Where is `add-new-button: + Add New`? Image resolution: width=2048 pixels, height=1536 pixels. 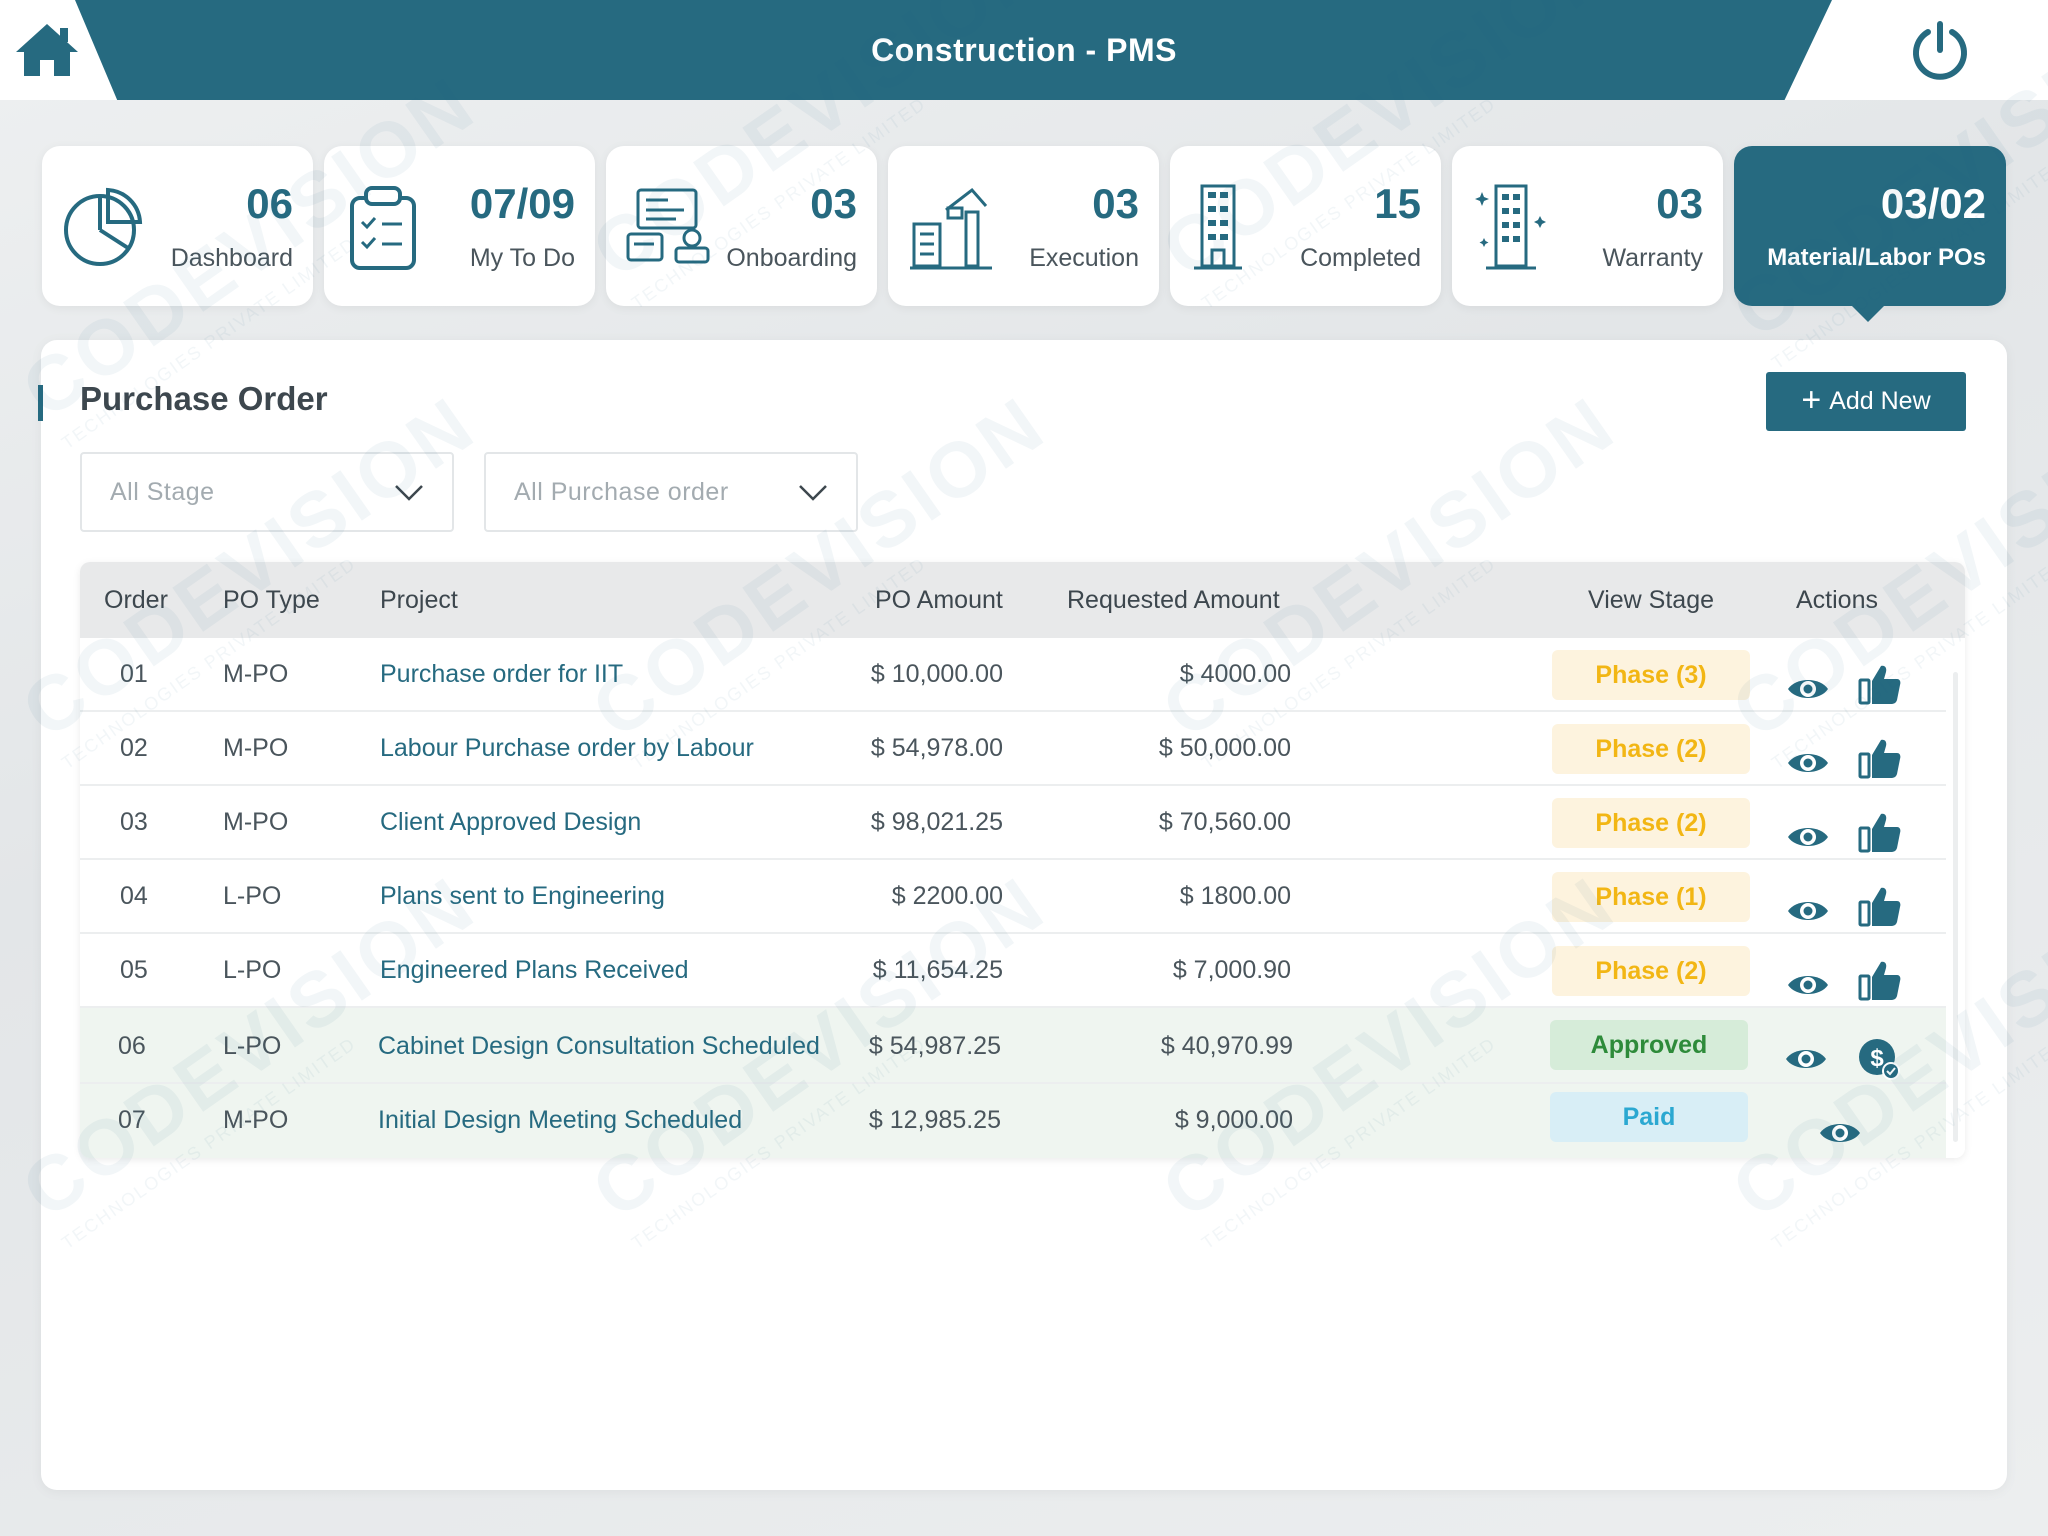 add-new-button: + Add New is located at coordinates (1866, 401).